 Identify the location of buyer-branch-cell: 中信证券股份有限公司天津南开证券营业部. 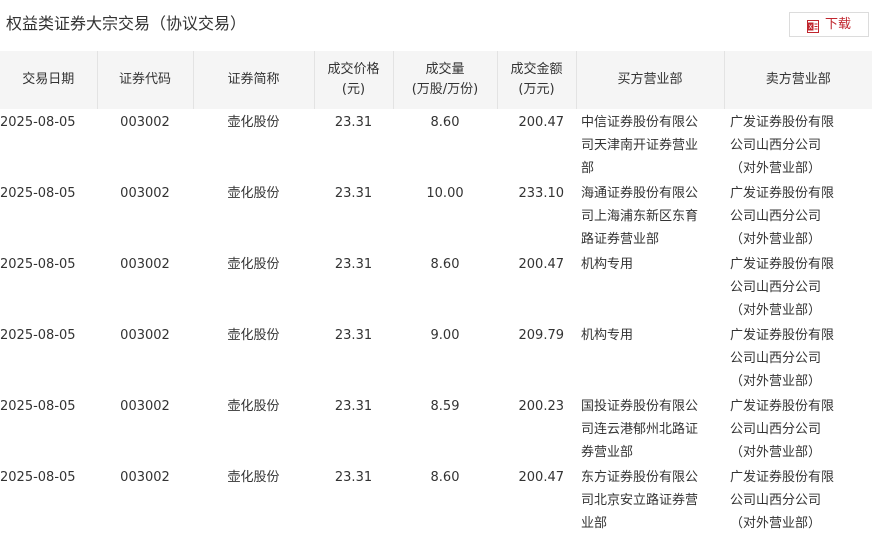
(650, 144).